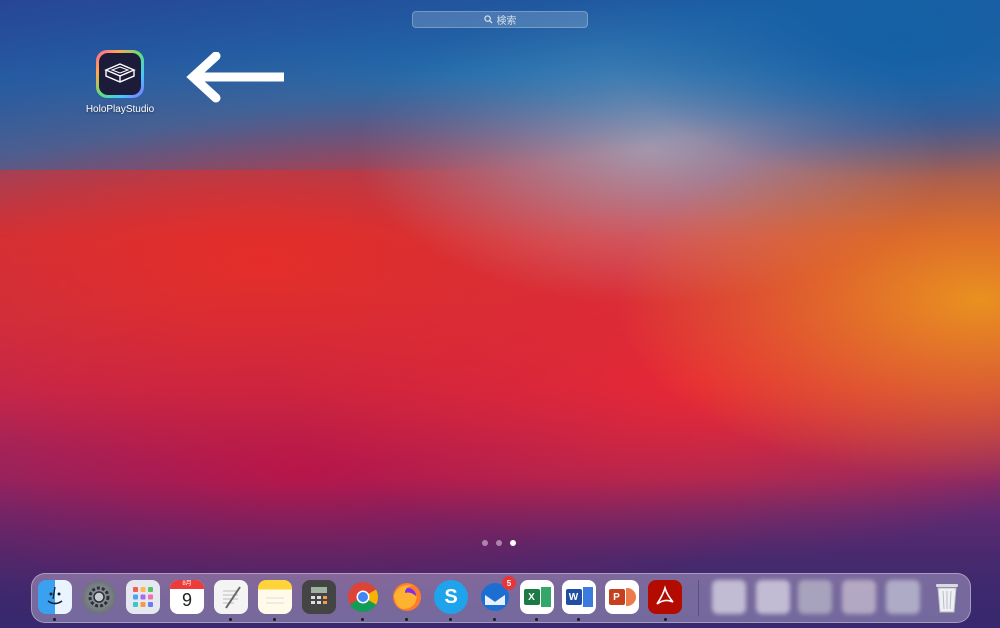  I want to click on search-input: 検索, so click(500, 19).